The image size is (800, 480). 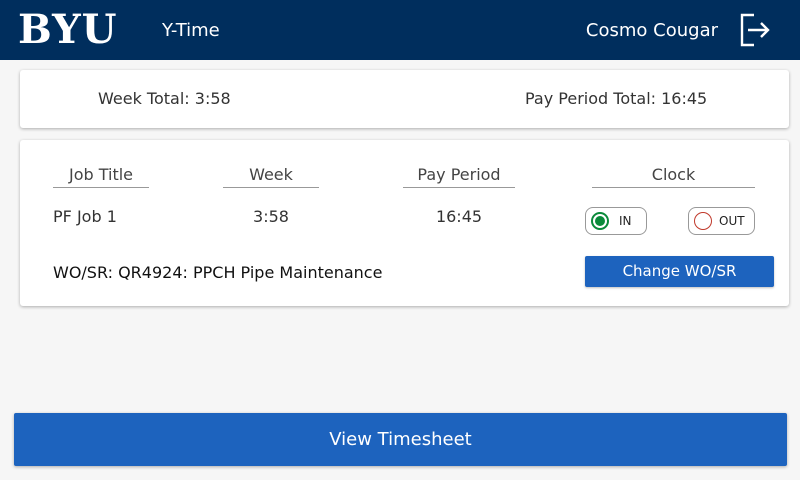 I want to click on wo-sr-text: WO/SR: QR4924: PPCH Pipe Maintenance, so click(x=218, y=272).